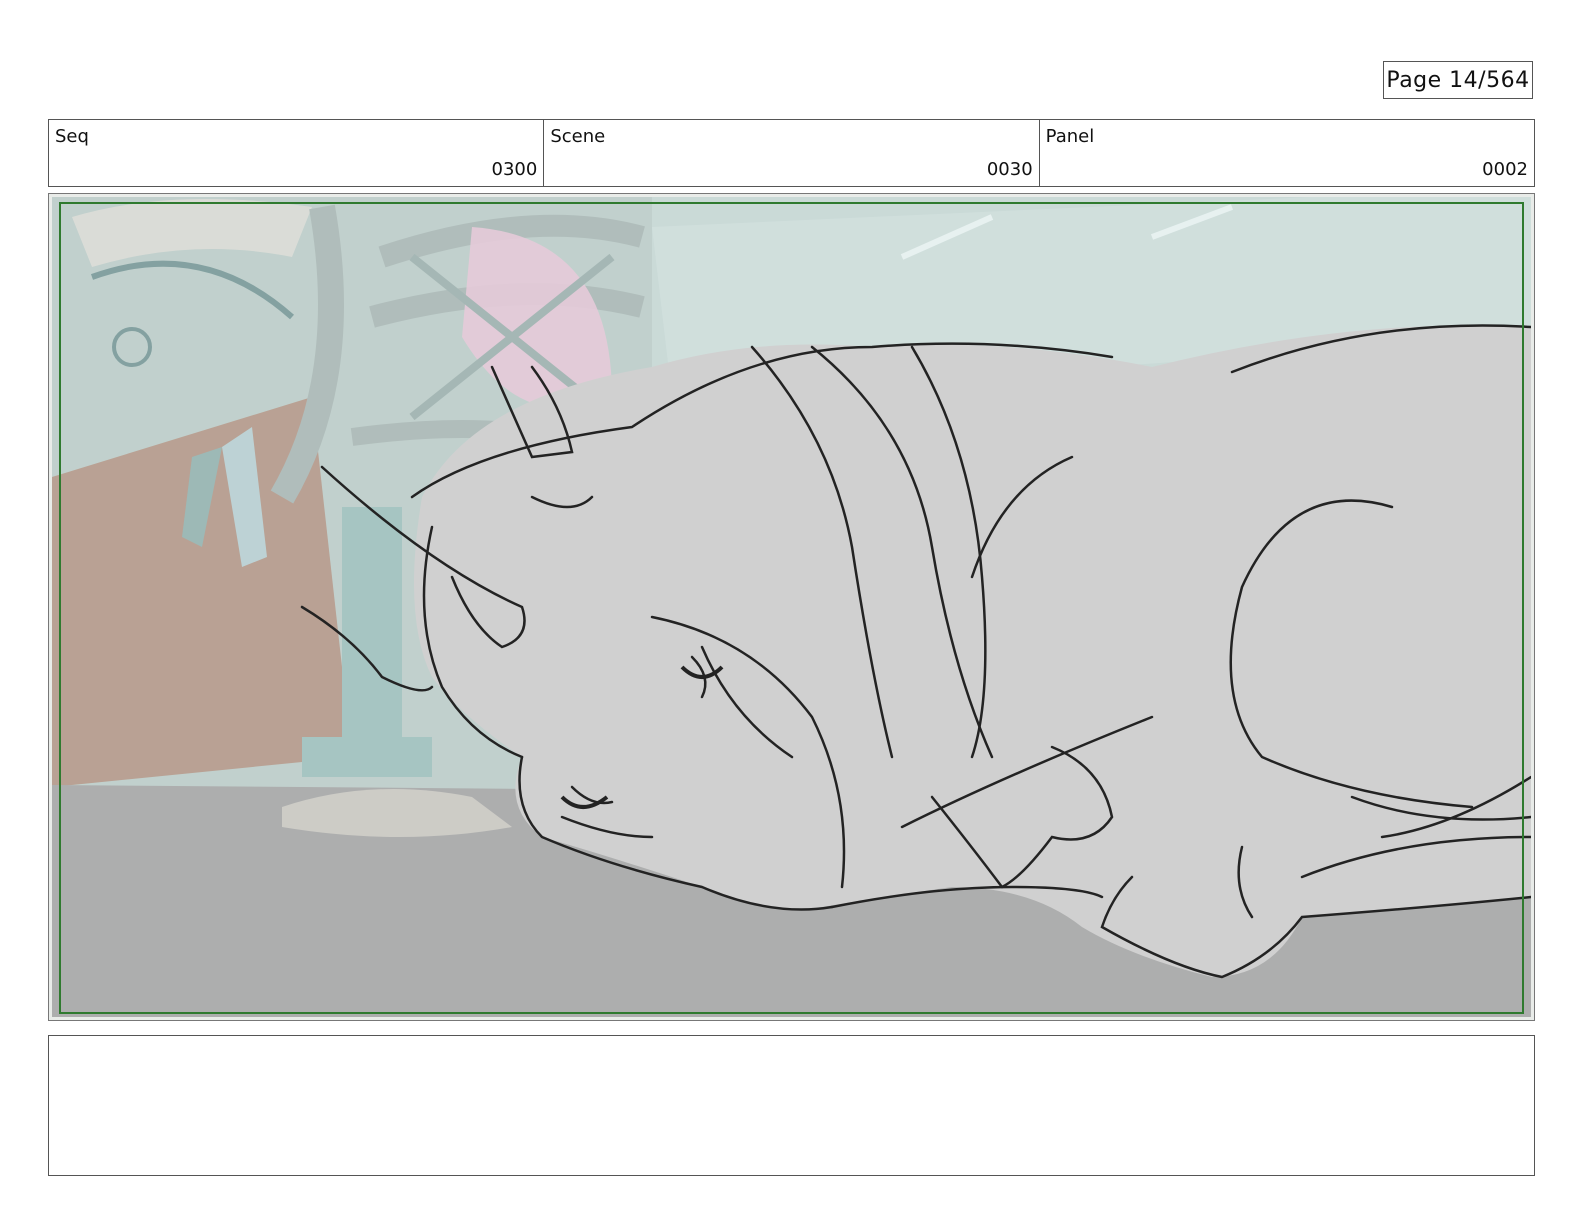 The width and height of the screenshot is (1584, 1224). I want to click on seq-value: 0300, so click(514, 169).